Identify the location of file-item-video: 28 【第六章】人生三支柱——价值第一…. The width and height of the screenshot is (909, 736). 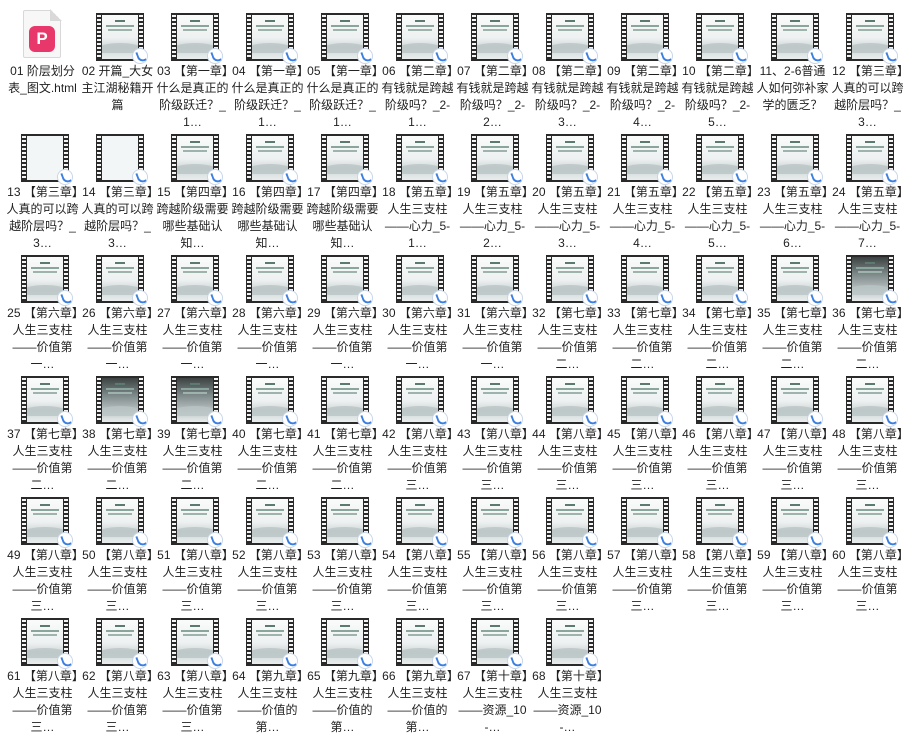
(267, 312).